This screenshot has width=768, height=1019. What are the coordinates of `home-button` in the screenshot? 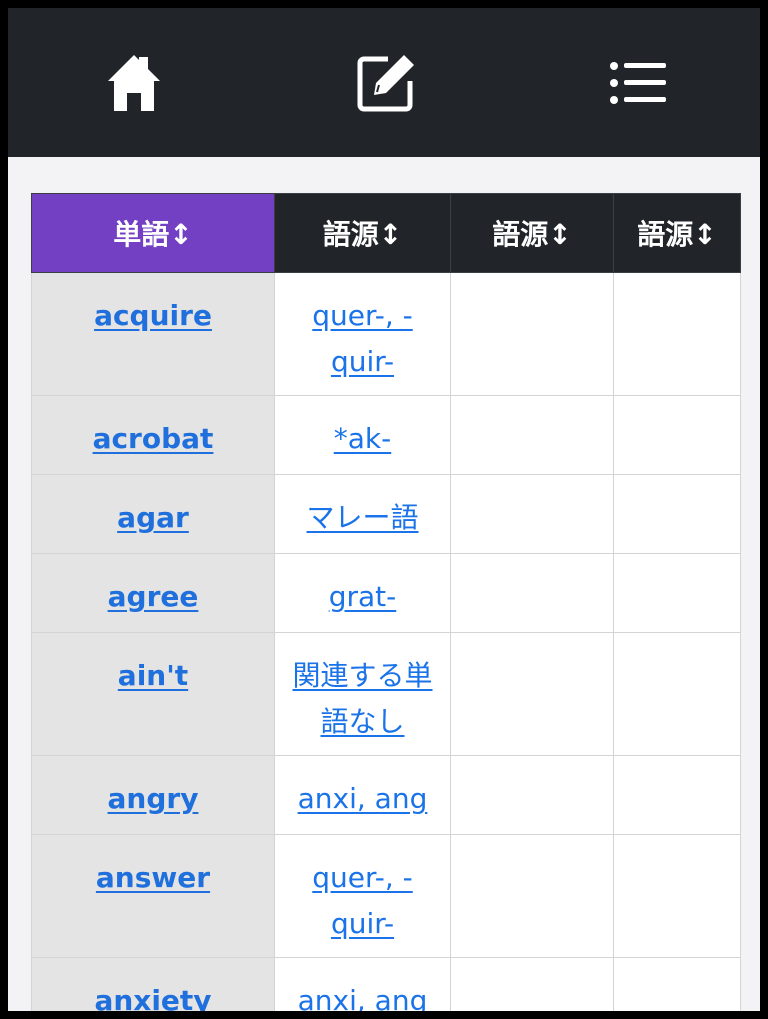 It's located at (134, 83).